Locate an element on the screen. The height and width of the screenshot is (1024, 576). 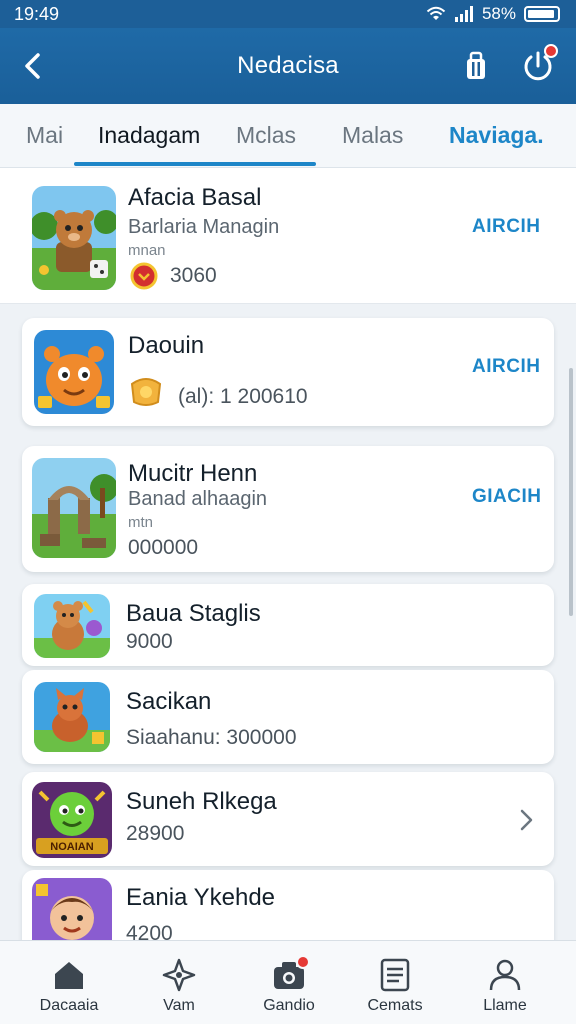
list-item: Daouin (al): 1 200610 AIRCIH is located at coordinates (288, 372).